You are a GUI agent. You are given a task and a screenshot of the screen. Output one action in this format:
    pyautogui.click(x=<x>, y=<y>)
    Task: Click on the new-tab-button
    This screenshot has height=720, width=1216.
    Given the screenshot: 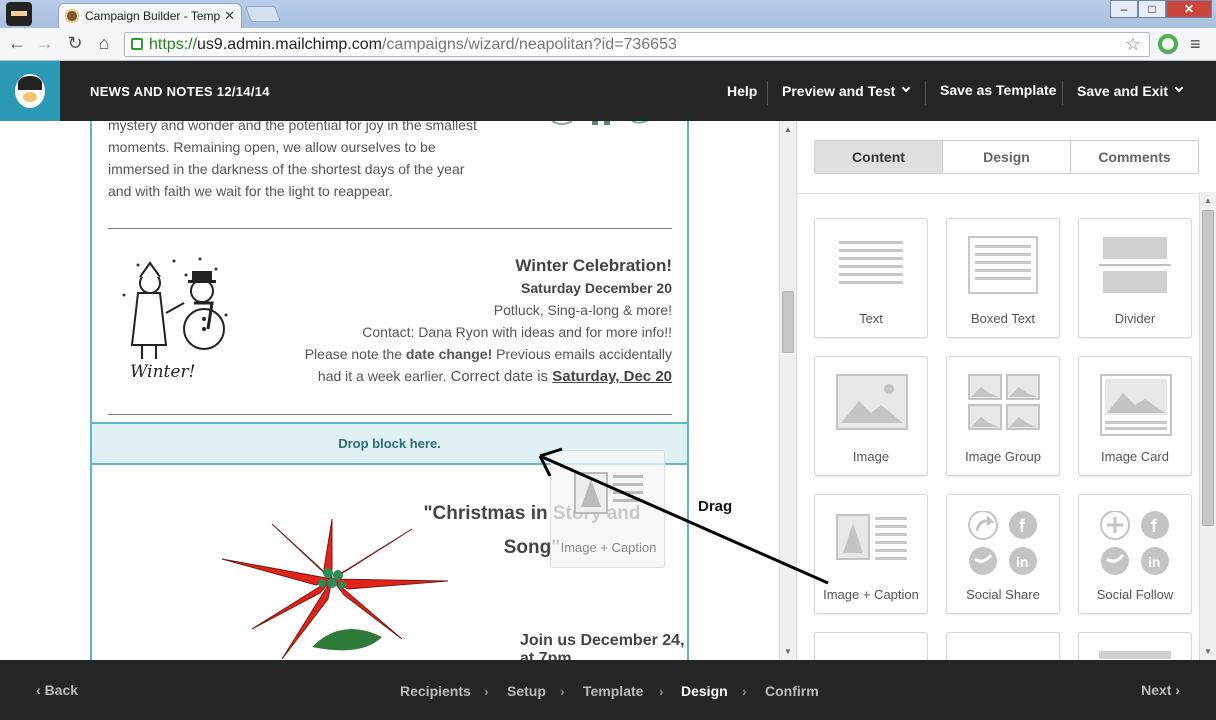 What is the action you would take?
    pyautogui.click(x=263, y=14)
    